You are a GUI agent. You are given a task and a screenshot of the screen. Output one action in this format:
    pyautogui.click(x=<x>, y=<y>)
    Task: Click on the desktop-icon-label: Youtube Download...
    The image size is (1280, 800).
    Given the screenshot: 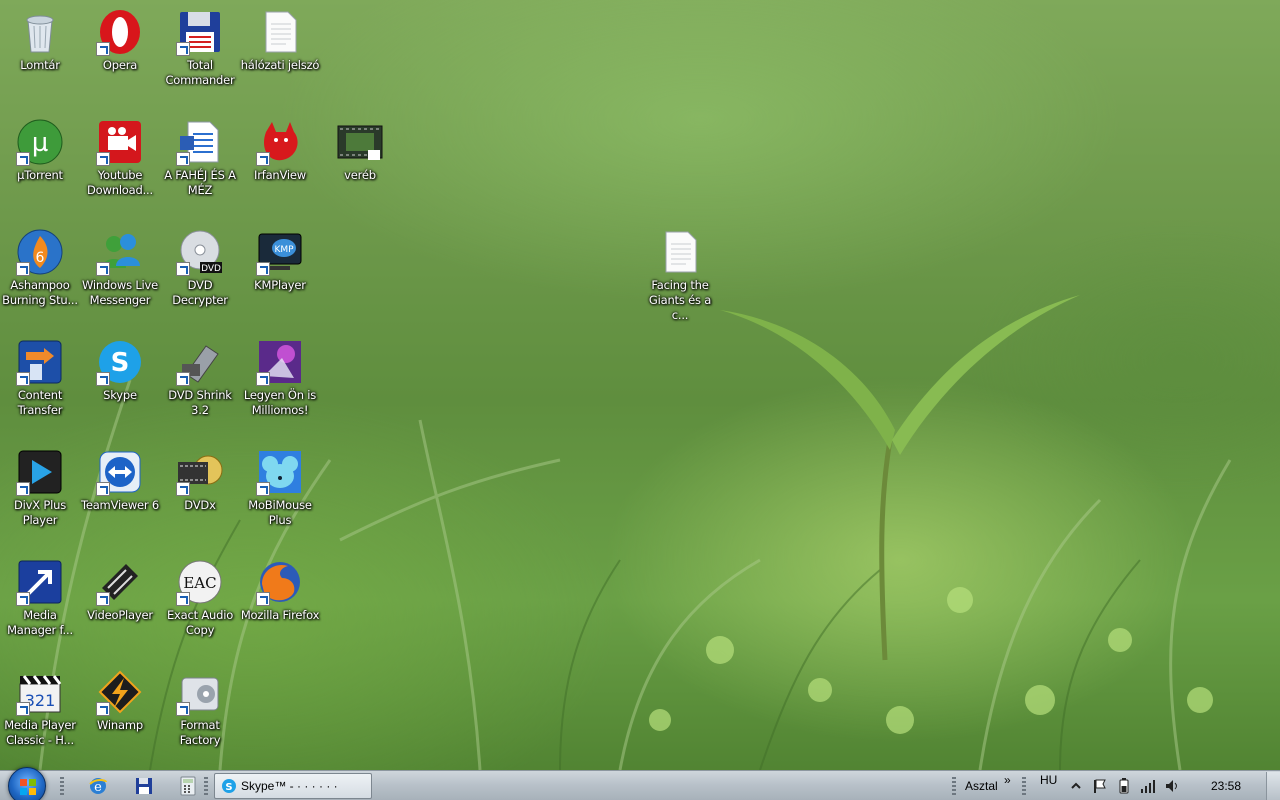 What is the action you would take?
    pyautogui.click(x=120, y=182)
    